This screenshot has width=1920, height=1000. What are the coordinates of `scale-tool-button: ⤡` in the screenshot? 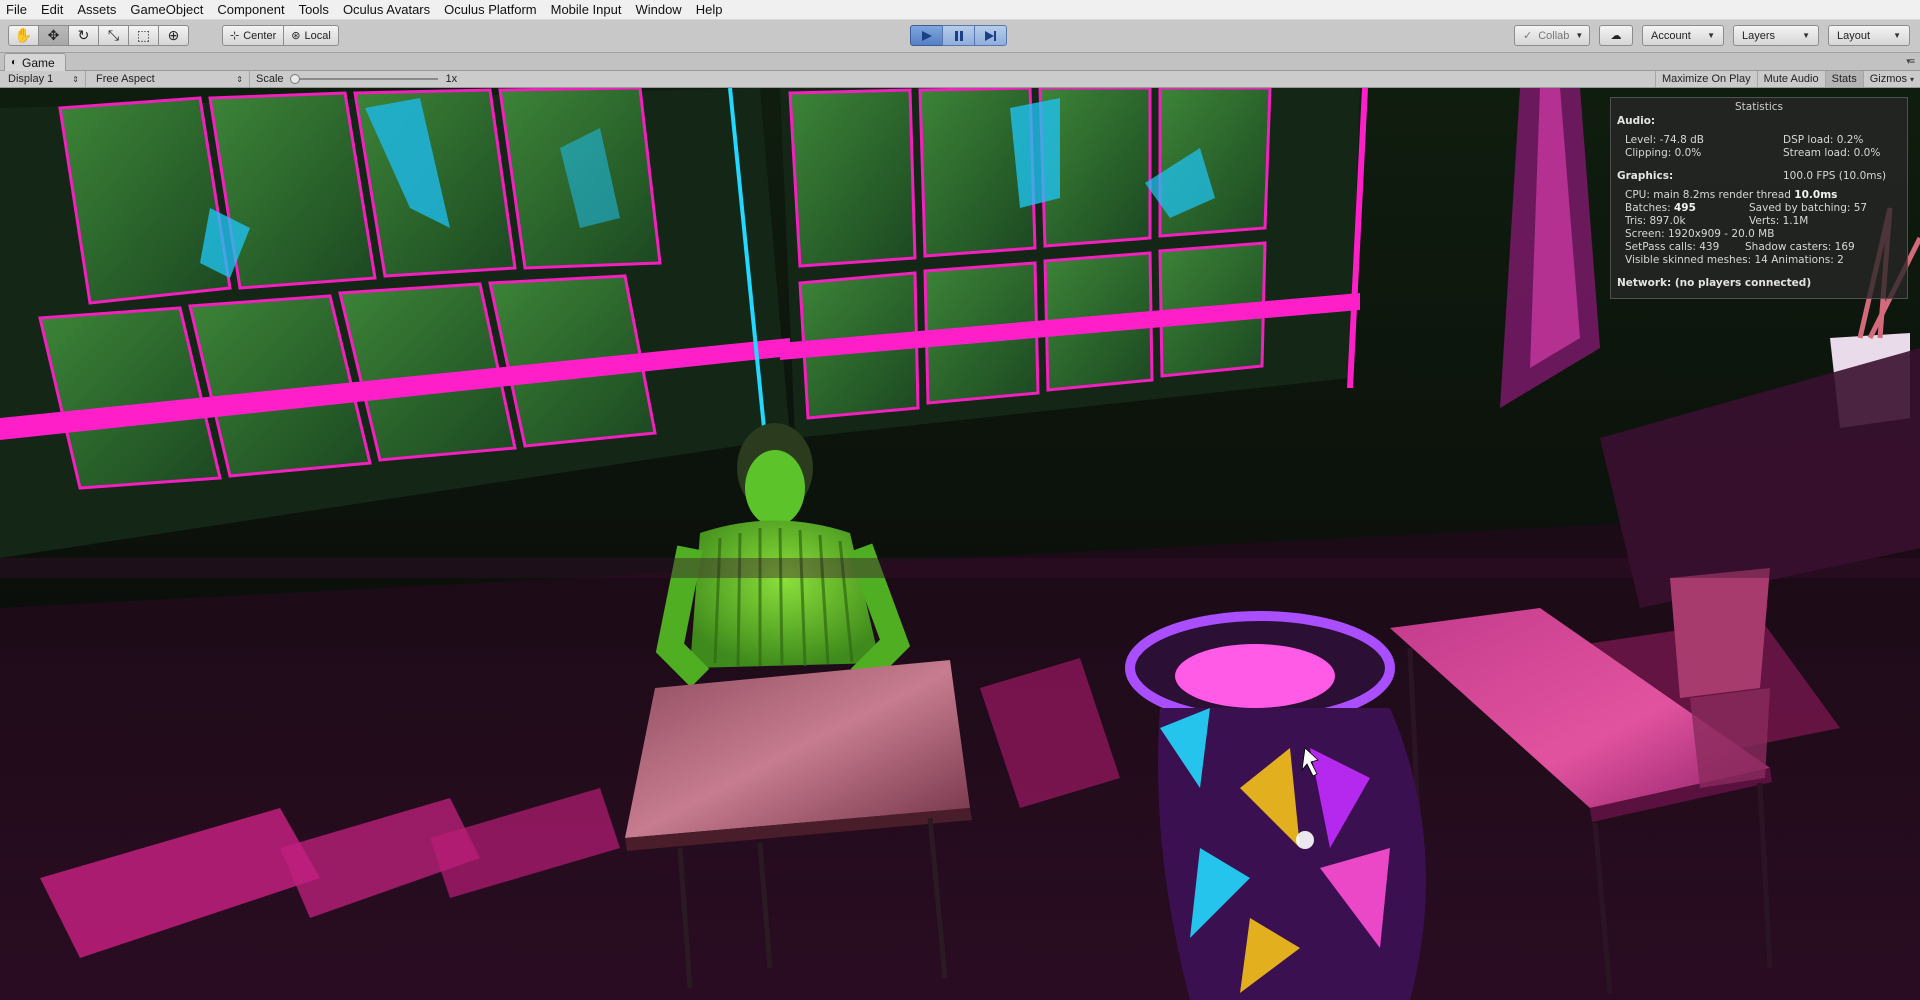 It's located at (113, 35).